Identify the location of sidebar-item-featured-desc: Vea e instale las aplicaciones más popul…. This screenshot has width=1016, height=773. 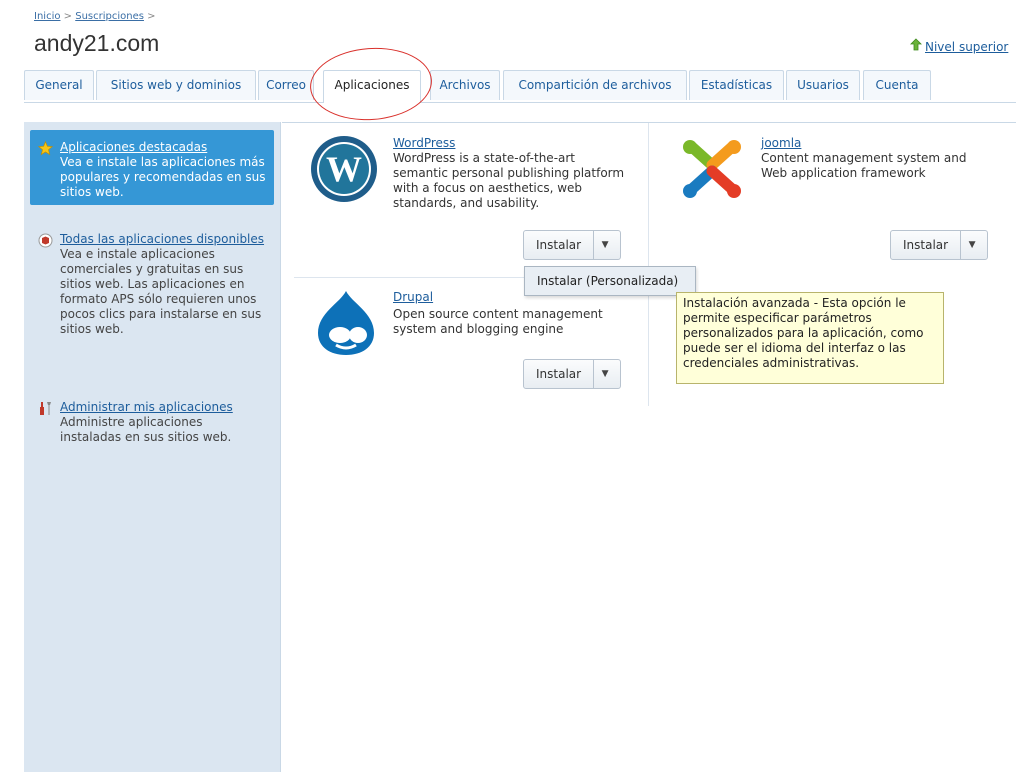
(163, 177).